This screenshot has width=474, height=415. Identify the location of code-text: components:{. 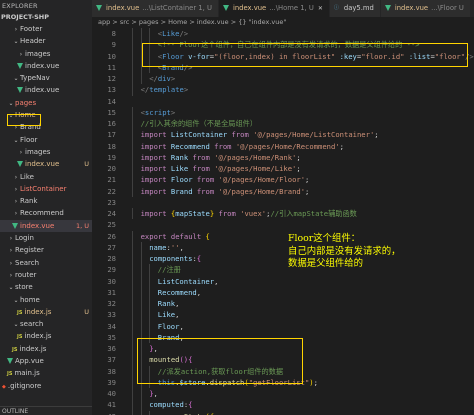
(175, 258).